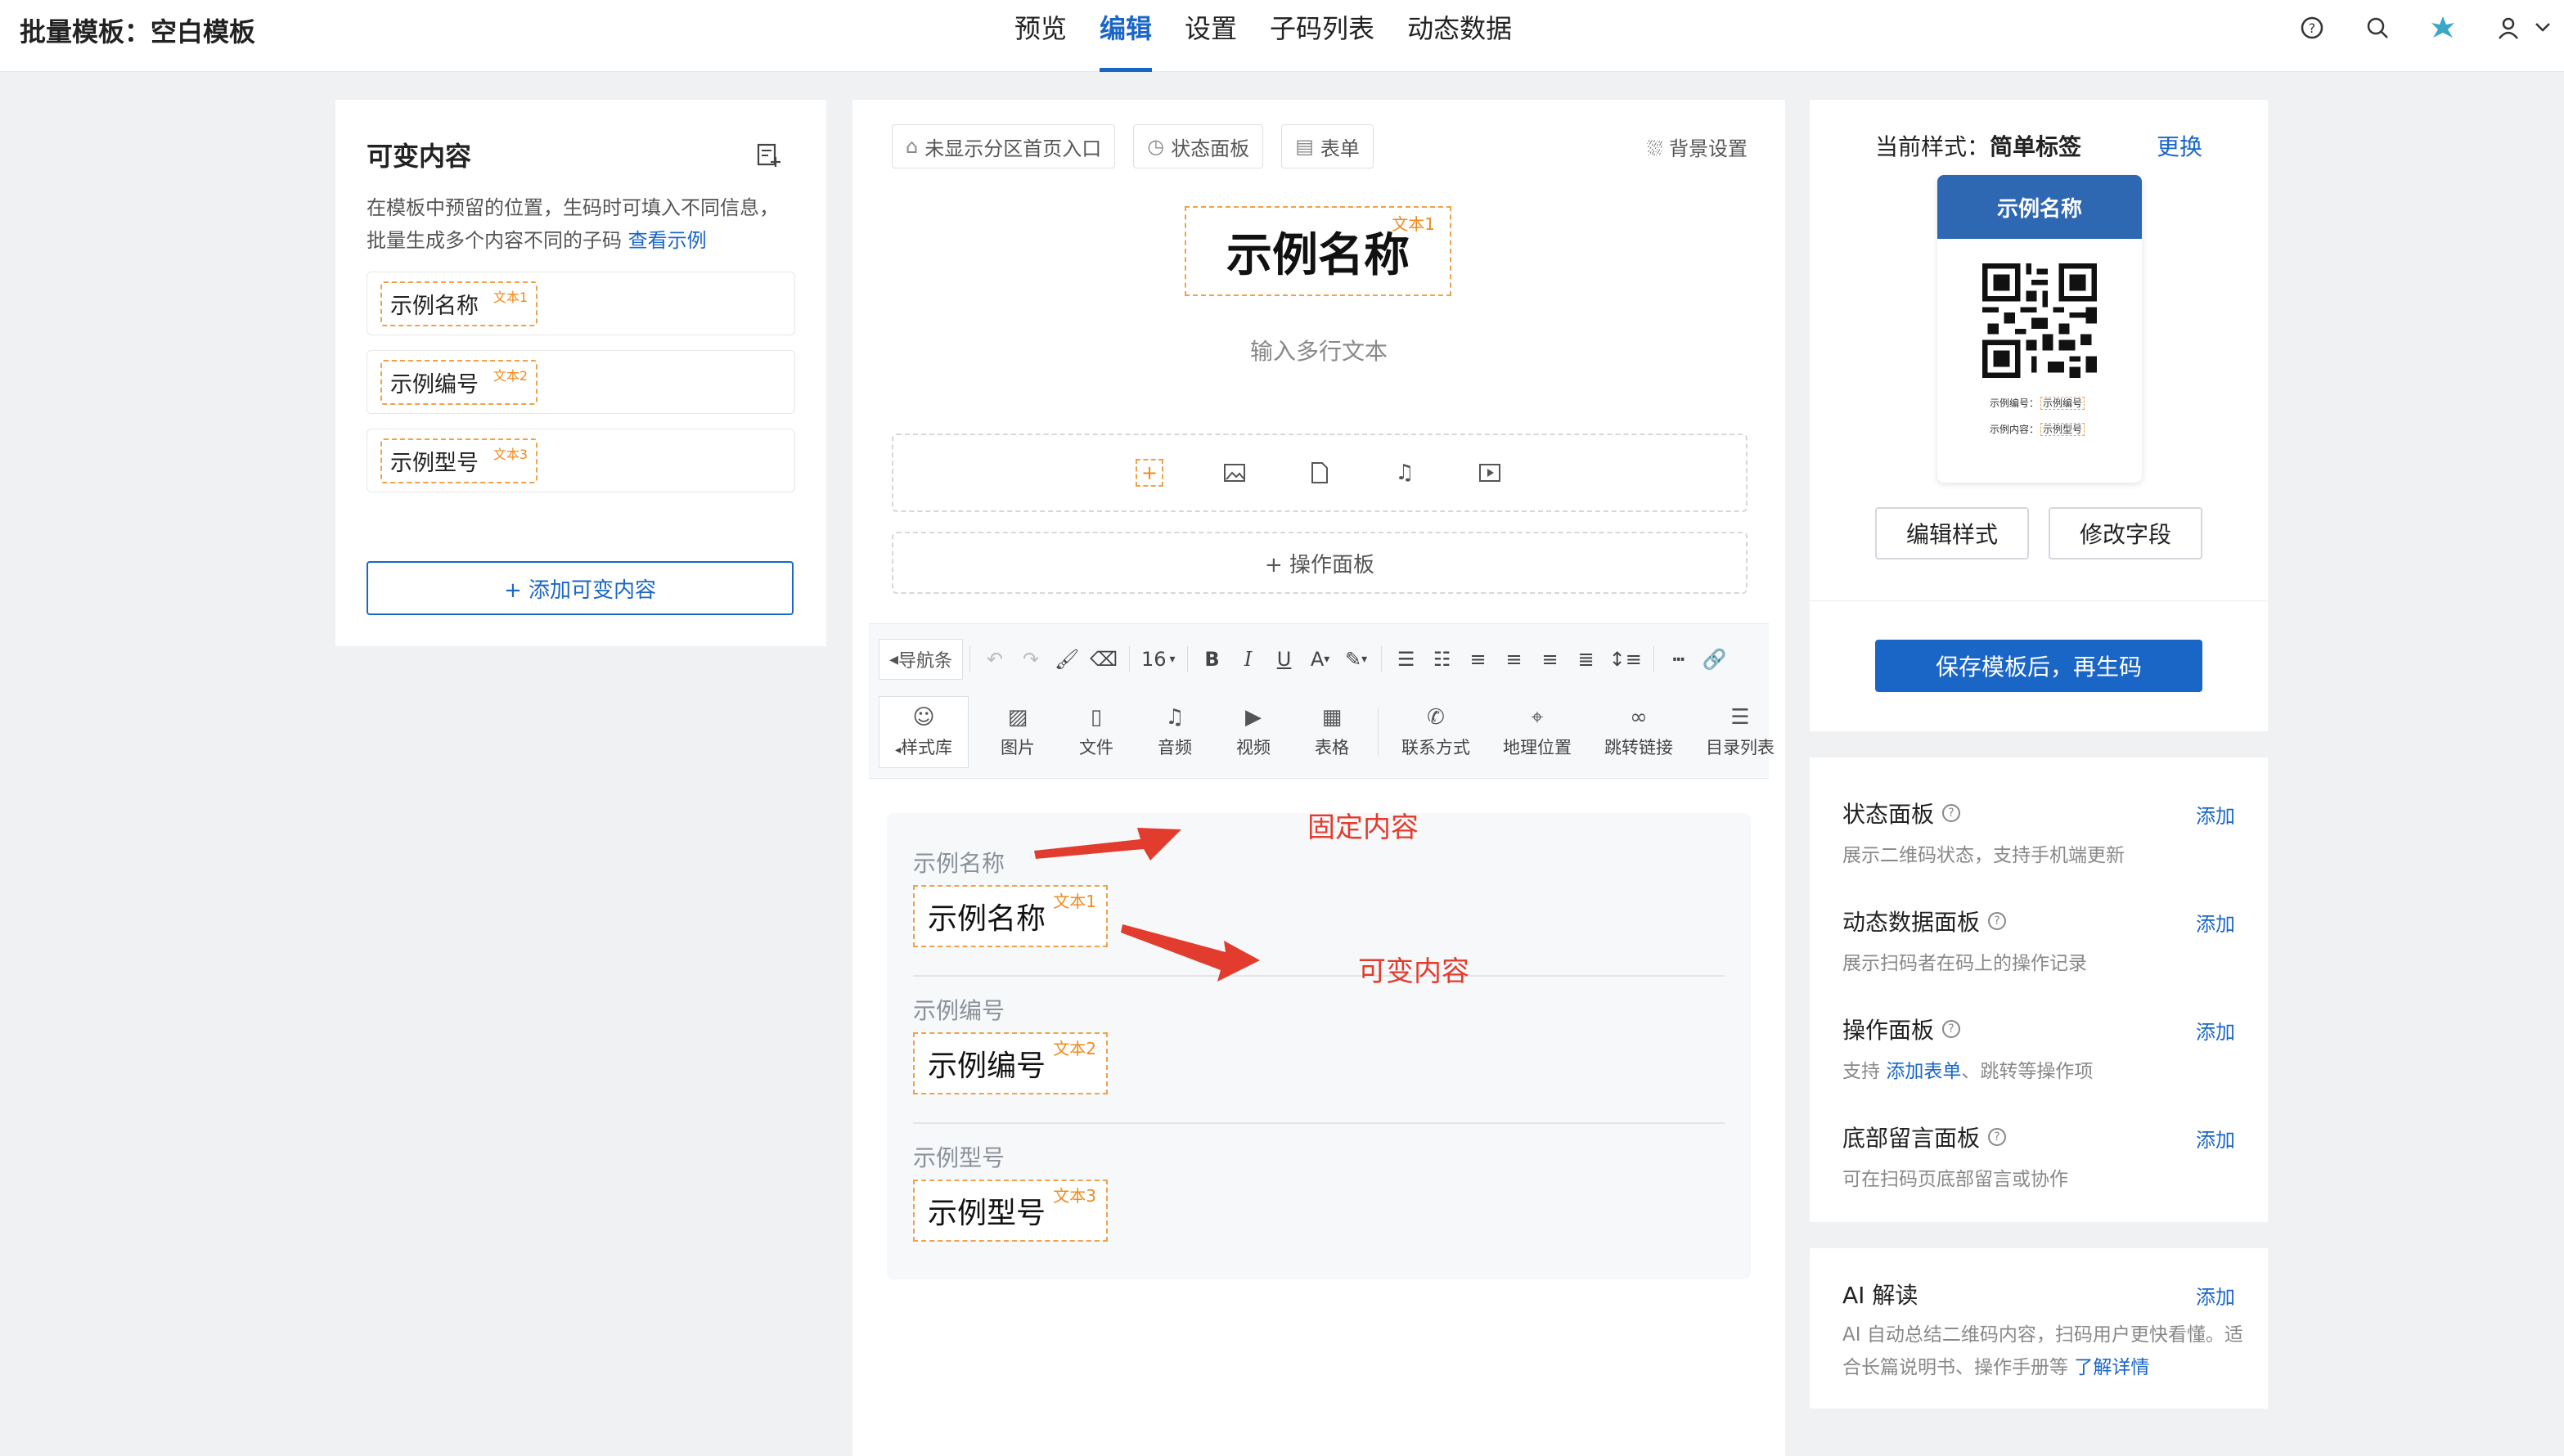  What do you see at coordinates (1320, 563) in the screenshot?
I see `add-operation-panel: + 操作面板` at bounding box center [1320, 563].